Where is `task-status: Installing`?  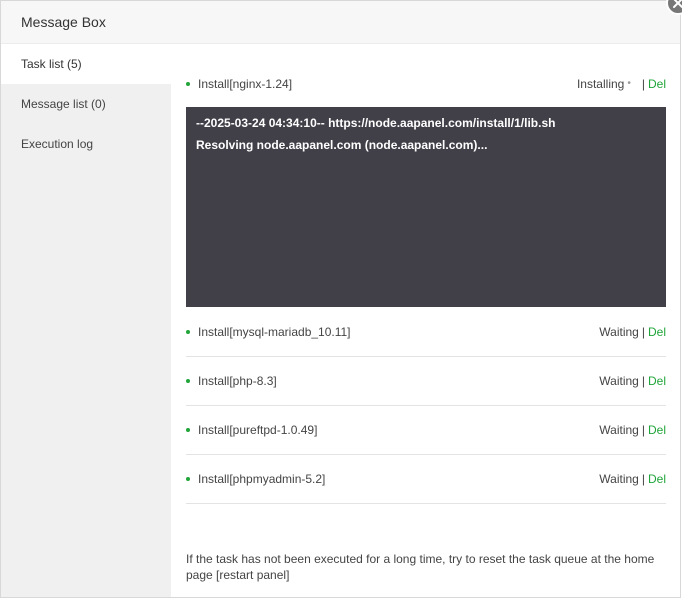 task-status: Installing is located at coordinates (600, 83).